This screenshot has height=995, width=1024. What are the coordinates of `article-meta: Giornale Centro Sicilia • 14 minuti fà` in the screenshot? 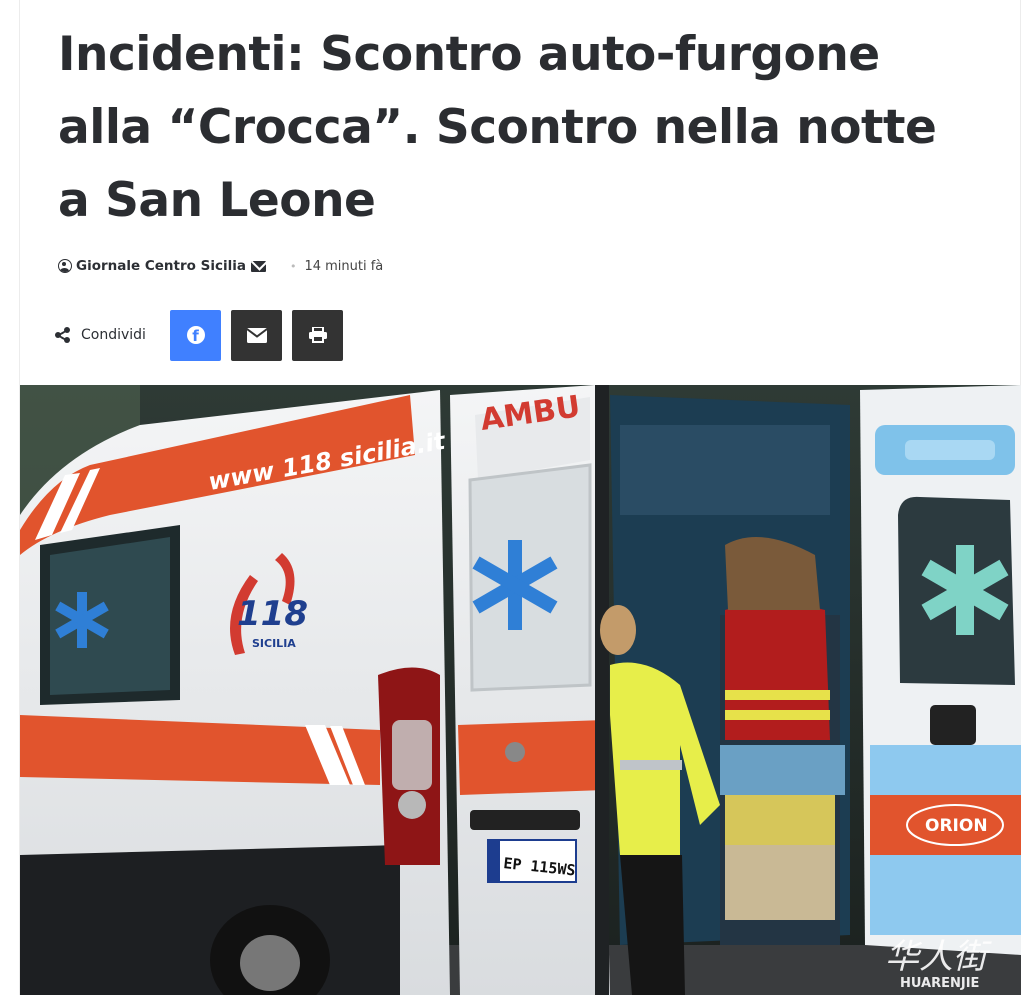 It's located at (220, 266).